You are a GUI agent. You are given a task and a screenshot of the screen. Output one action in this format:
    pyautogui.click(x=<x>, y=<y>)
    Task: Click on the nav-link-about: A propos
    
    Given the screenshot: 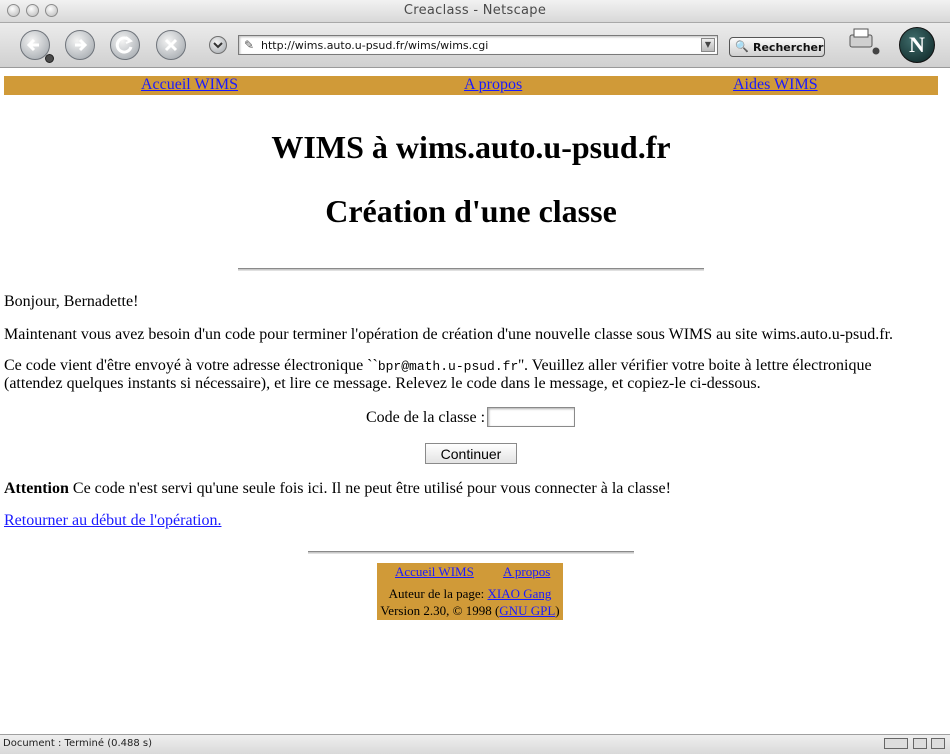 What is the action you would take?
    pyautogui.click(x=493, y=85)
    